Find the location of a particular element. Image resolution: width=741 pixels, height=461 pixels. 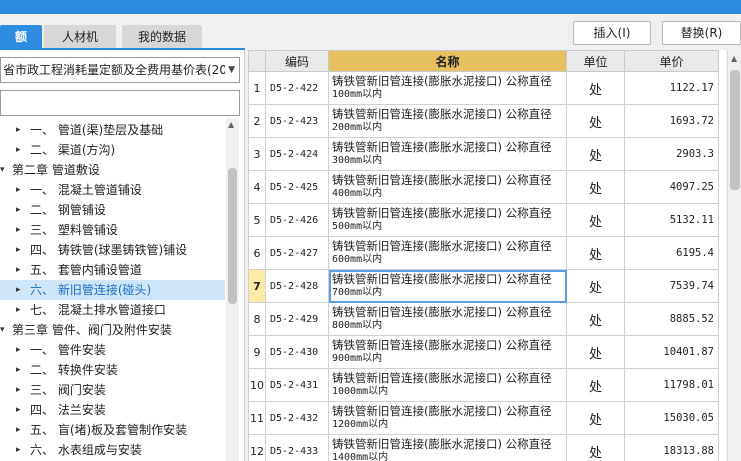

cell-price: 5132.11 is located at coordinates (671, 220).